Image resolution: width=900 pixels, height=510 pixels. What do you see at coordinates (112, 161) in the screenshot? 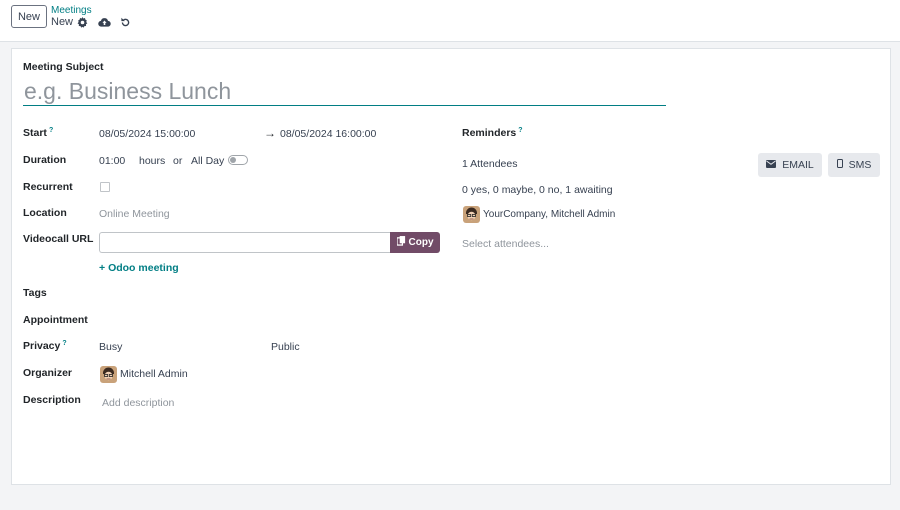
I see `duration-field: 01:00` at bounding box center [112, 161].